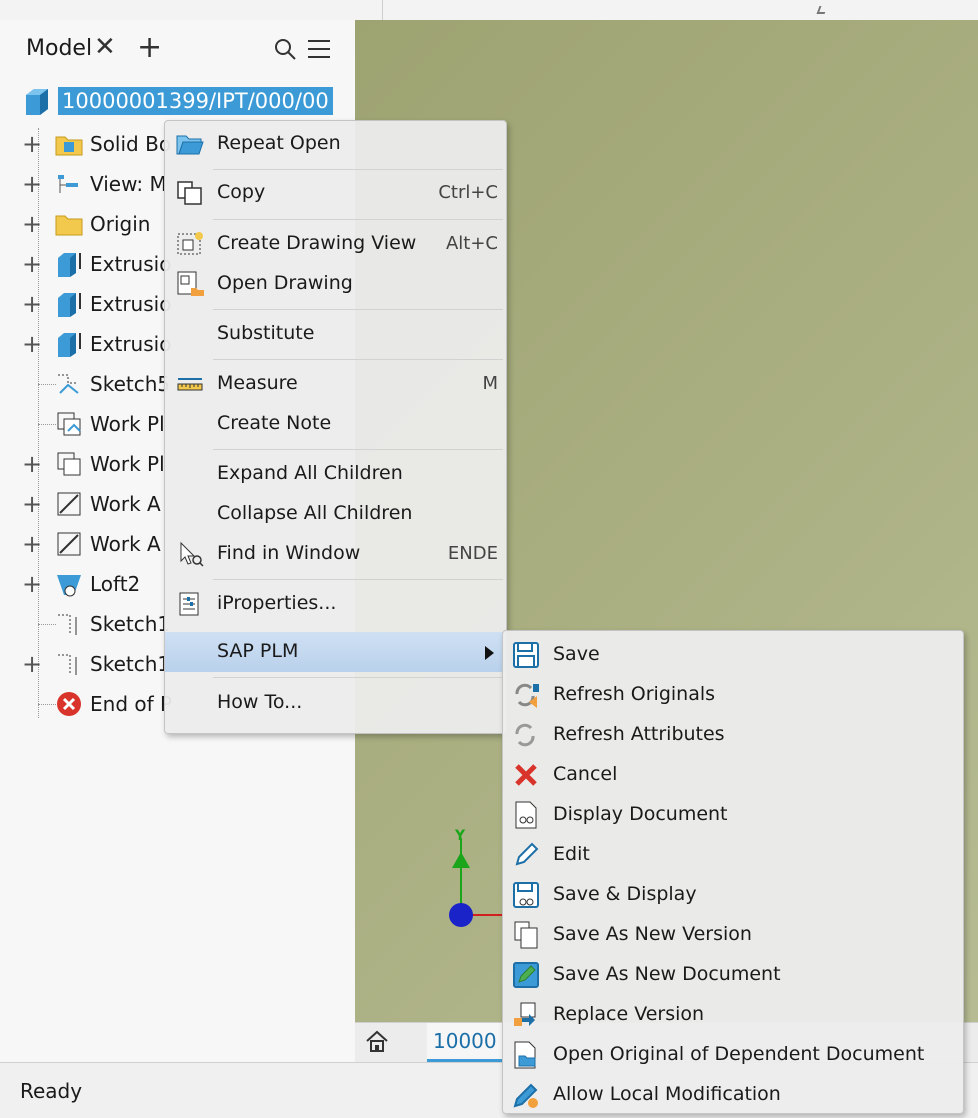 The width and height of the screenshot is (978, 1118). What do you see at coordinates (130, 384) in the screenshot?
I see `tree-item-label: Sketch5` at bounding box center [130, 384].